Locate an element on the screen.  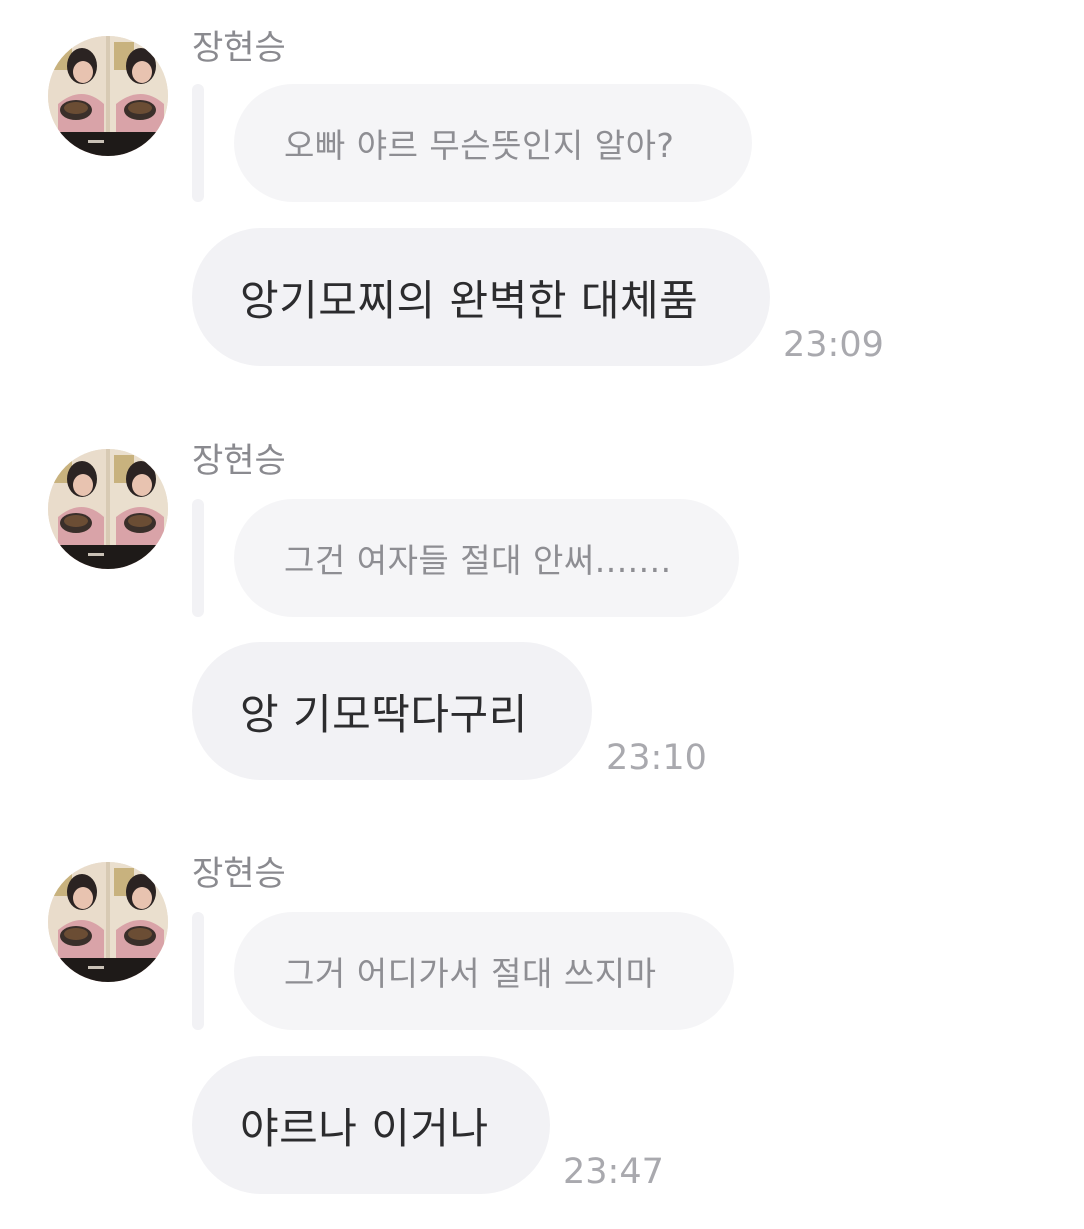
reply-quote-bubble: 오빠 야르 무슨뜻인지 알아? is located at coordinates (493, 143).